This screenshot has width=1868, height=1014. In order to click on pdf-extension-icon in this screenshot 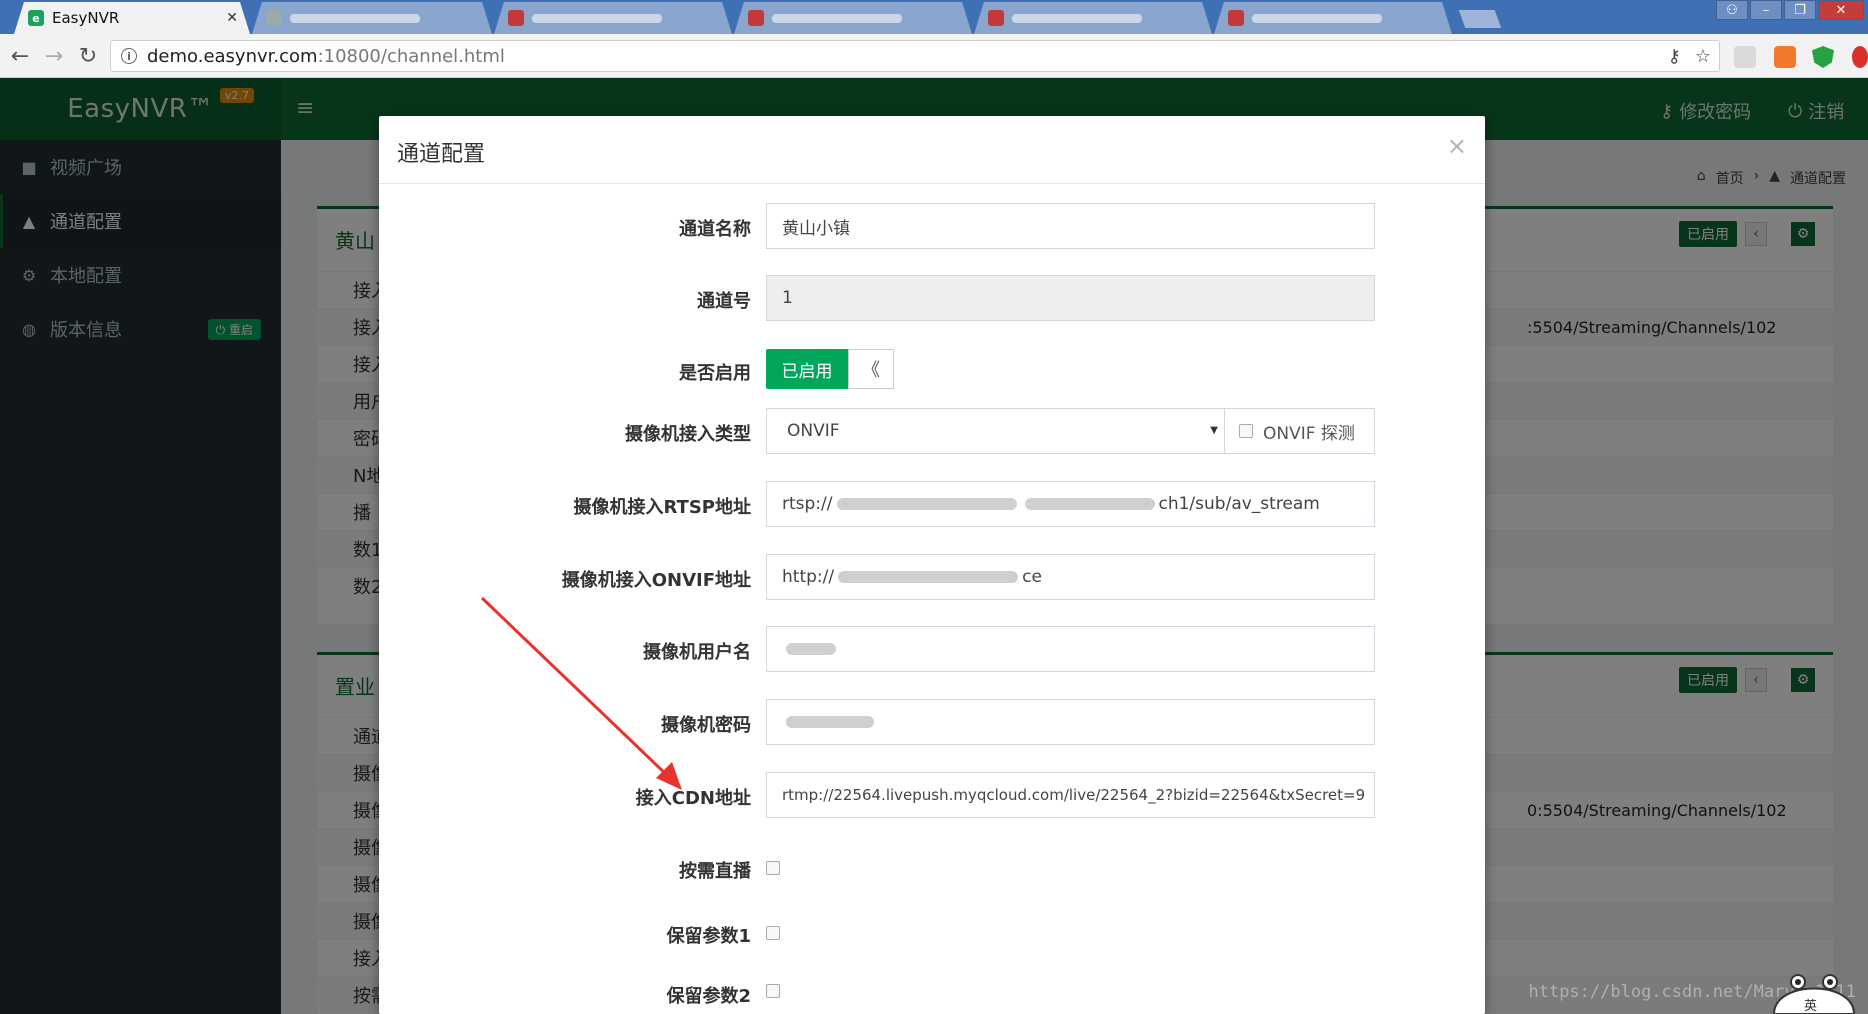, I will do `click(1745, 57)`.